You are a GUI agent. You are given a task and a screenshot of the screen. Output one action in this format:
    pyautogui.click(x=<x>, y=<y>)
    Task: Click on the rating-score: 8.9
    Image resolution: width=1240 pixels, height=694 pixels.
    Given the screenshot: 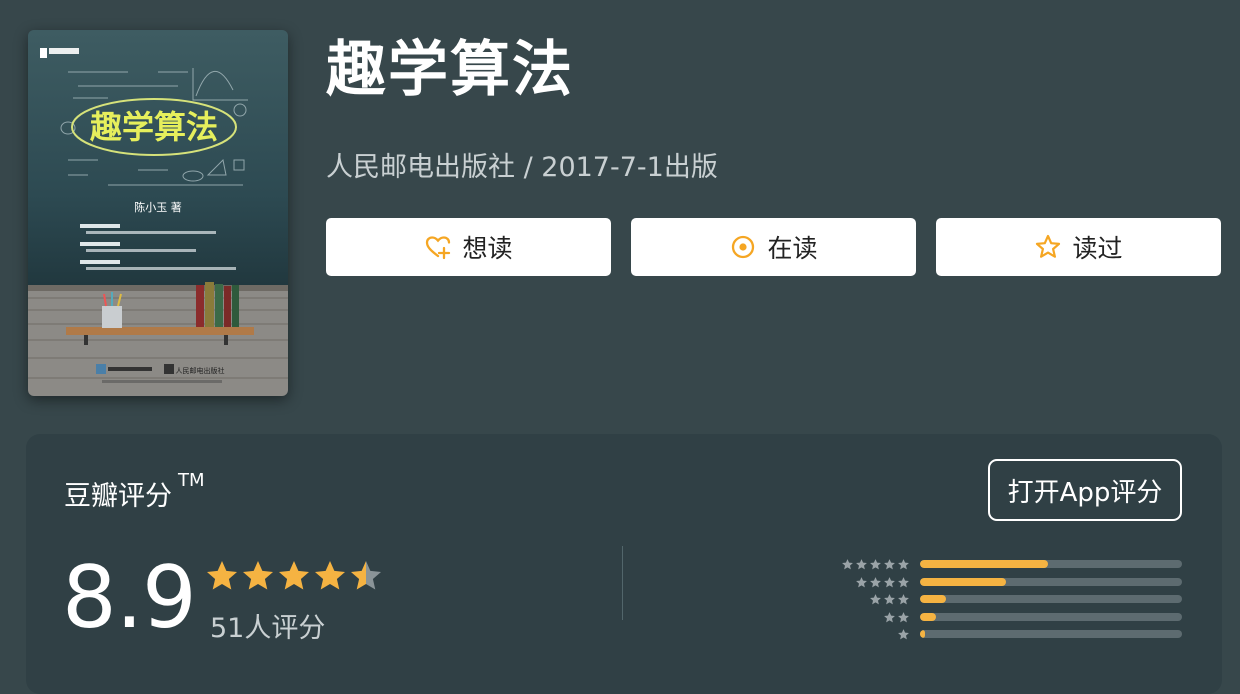 What is the action you would take?
    pyautogui.click(x=129, y=598)
    